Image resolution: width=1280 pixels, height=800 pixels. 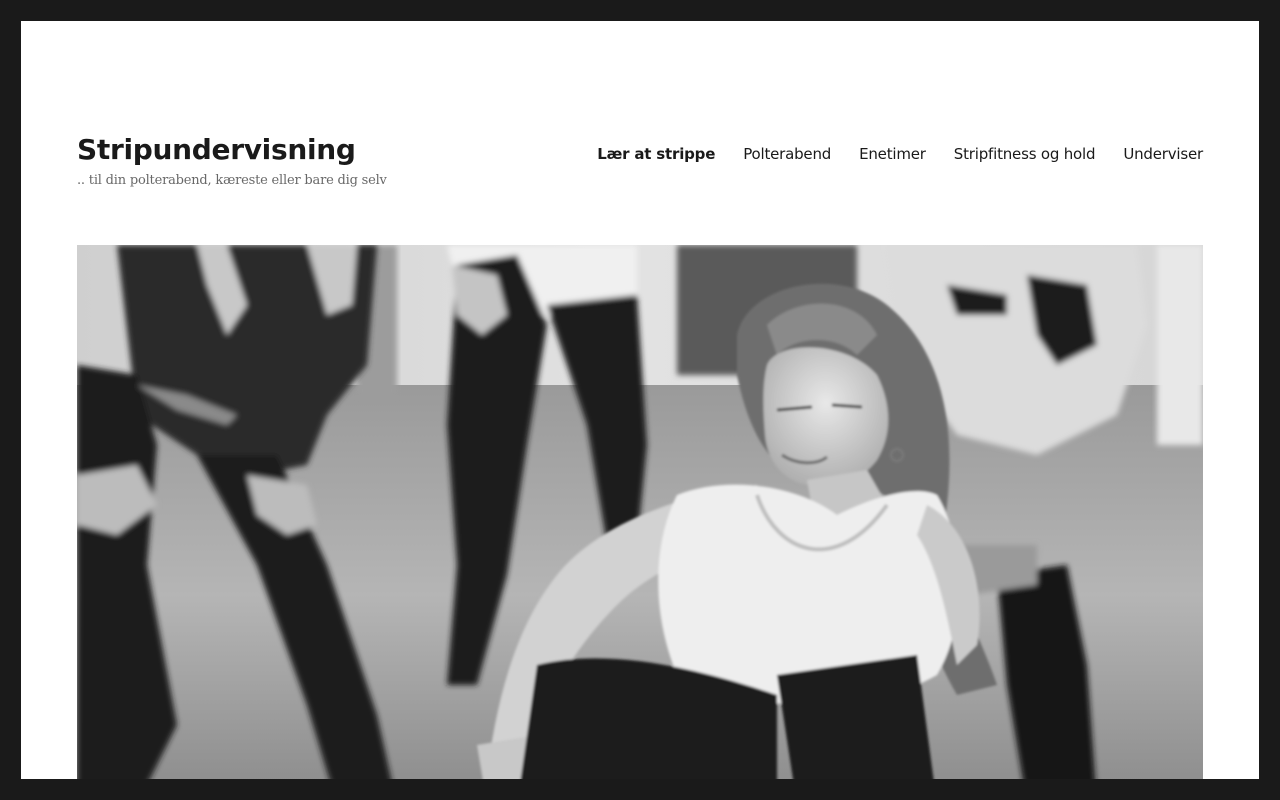 What do you see at coordinates (656, 154) in the screenshot?
I see `nav-item-laer-at-strippe: Lær at strippe` at bounding box center [656, 154].